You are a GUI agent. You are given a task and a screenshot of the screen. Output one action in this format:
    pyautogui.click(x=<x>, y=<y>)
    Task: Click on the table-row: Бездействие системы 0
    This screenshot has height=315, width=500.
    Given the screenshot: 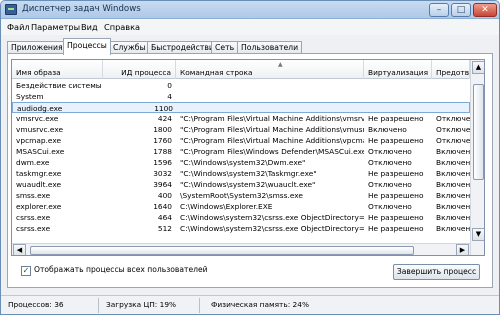 What is the action you would take?
    pyautogui.click(x=241, y=85)
    